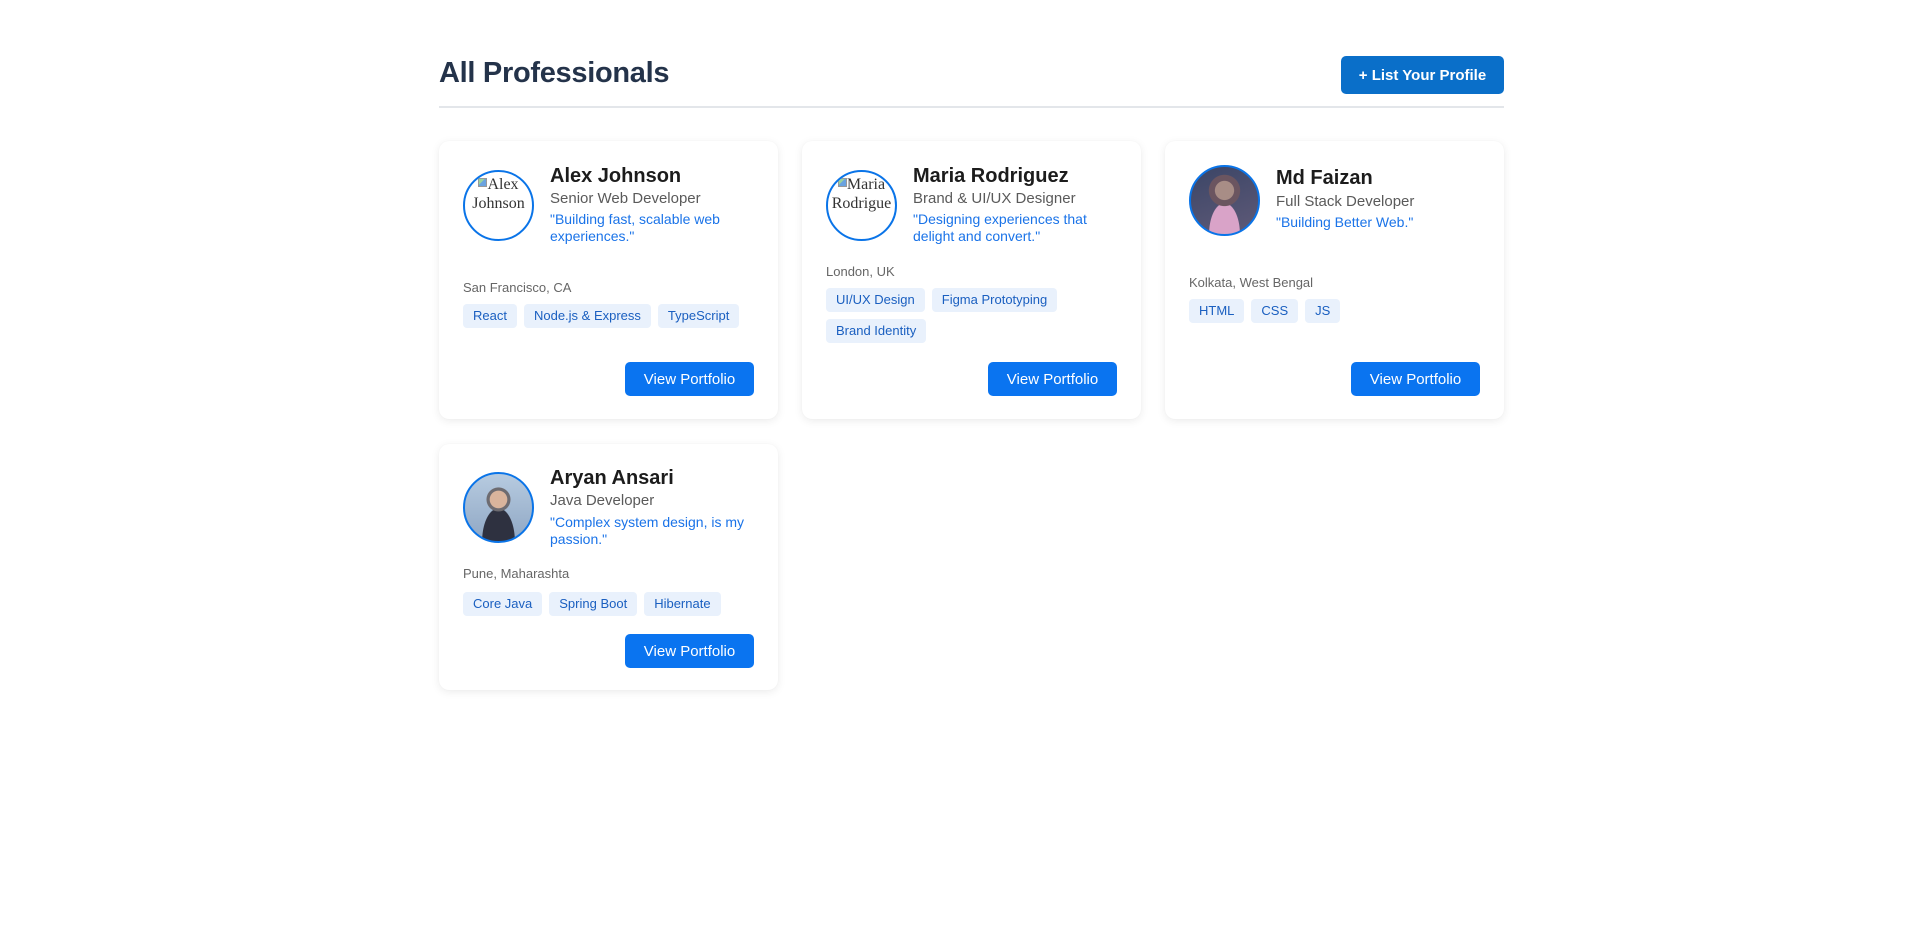 Image resolution: width=1920 pixels, height=945 pixels. What do you see at coordinates (593, 604) in the screenshot?
I see `skill-tag: Spring Boot` at bounding box center [593, 604].